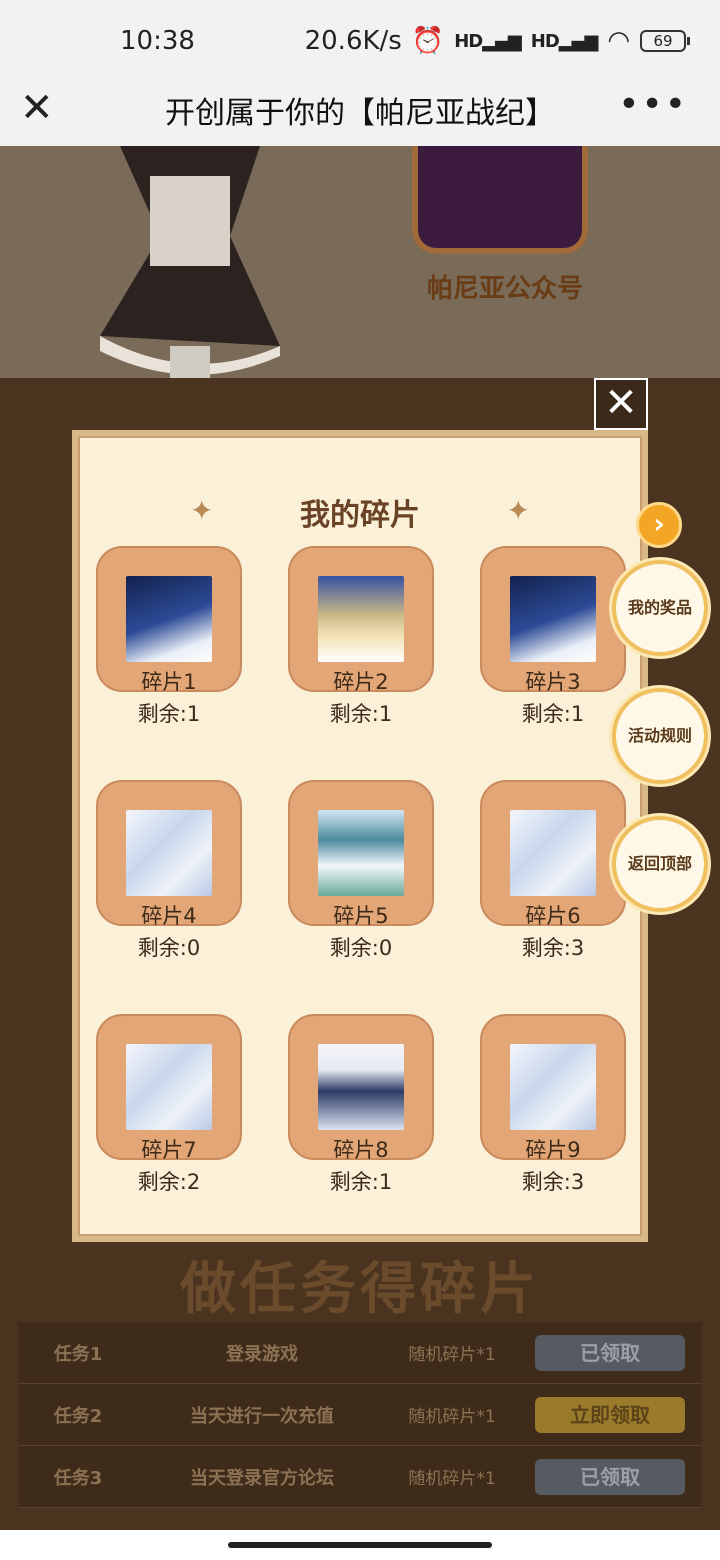 The height and width of the screenshot is (1560, 720). I want to click on network-speed: 20.6K/s, so click(353, 41).